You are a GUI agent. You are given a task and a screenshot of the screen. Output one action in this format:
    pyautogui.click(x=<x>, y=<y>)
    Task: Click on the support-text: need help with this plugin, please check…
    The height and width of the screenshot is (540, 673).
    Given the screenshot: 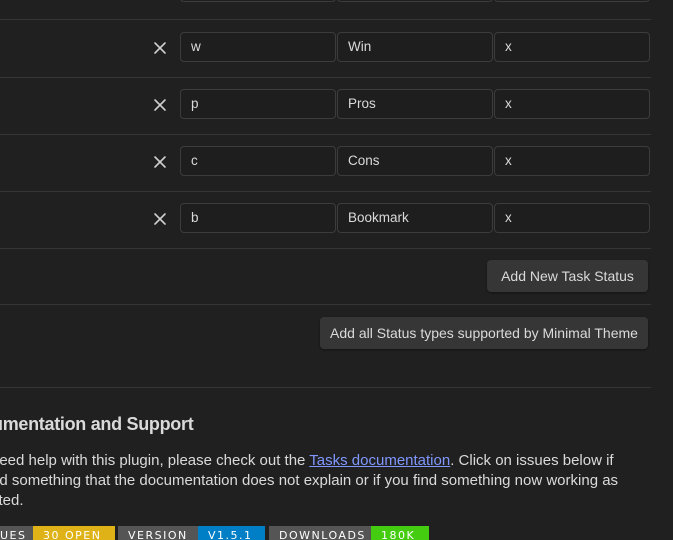 What is the action you would take?
    pyautogui.click(x=155, y=460)
    